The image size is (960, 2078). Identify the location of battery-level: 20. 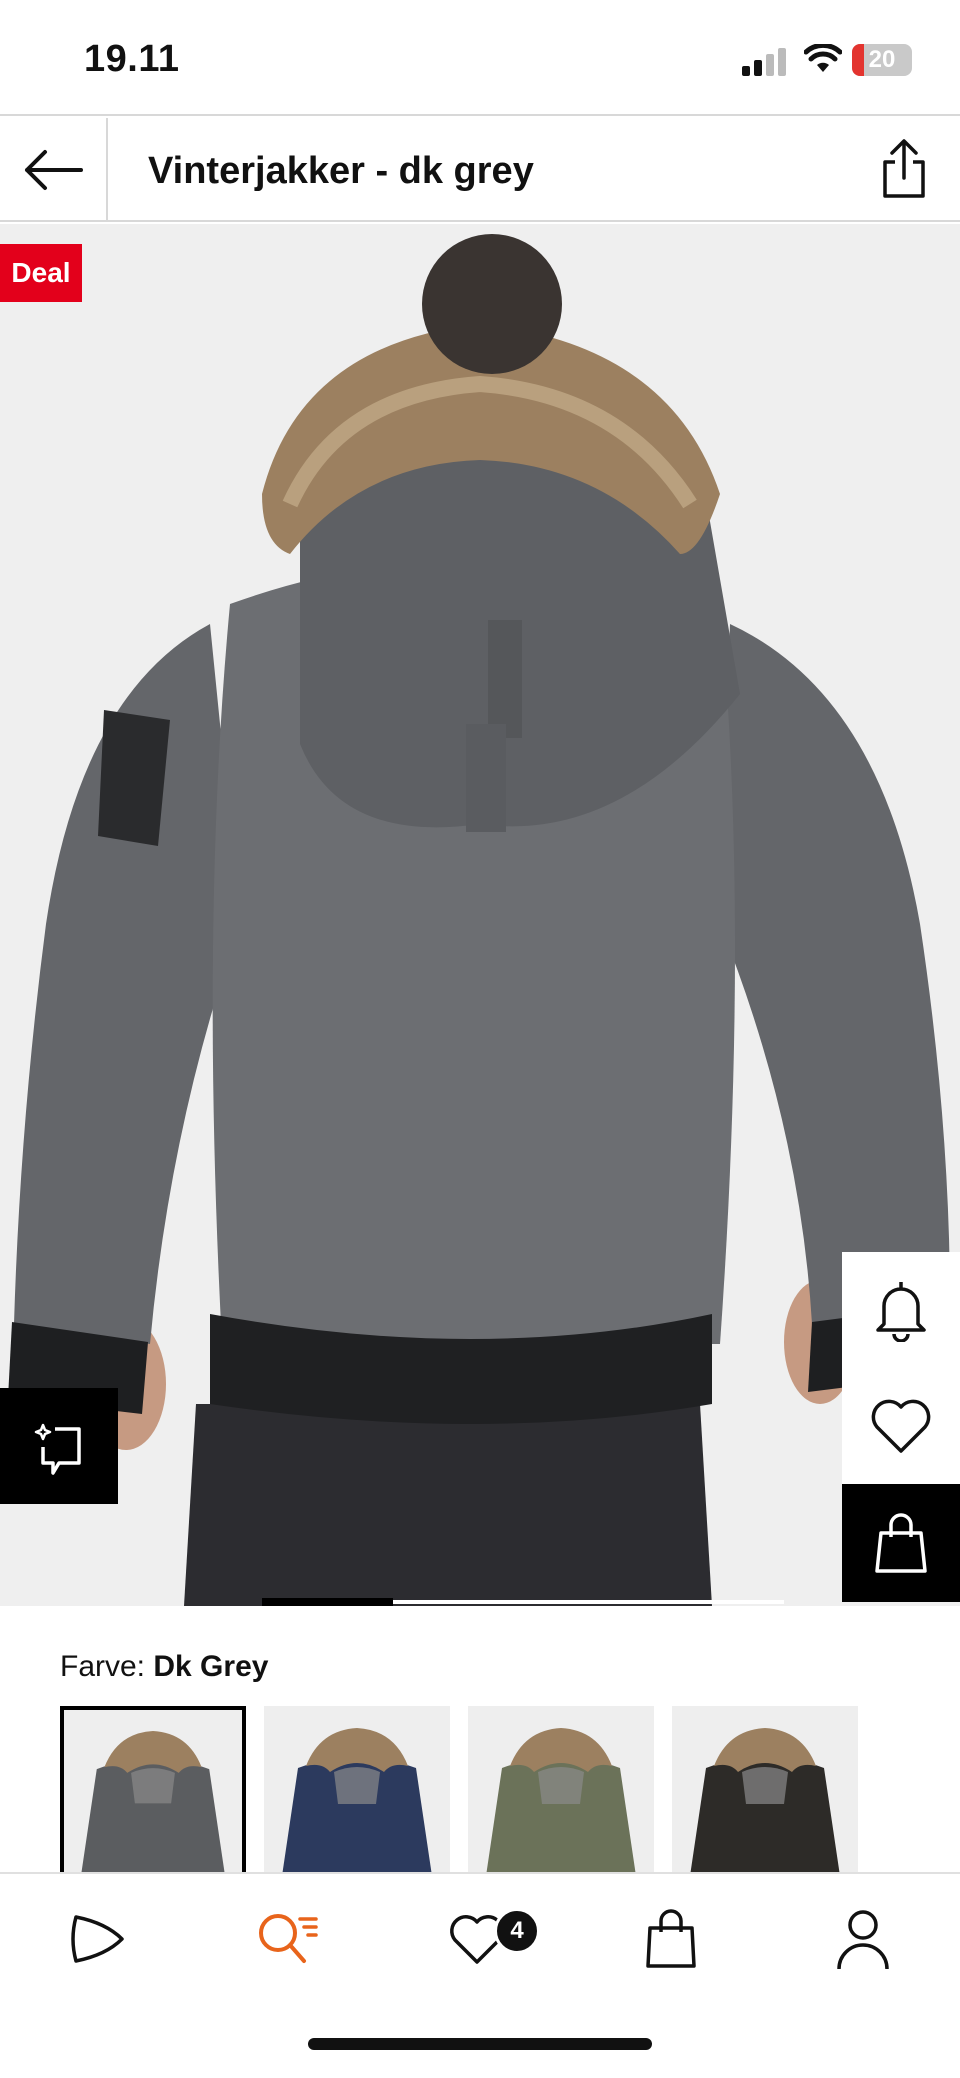
(882, 59).